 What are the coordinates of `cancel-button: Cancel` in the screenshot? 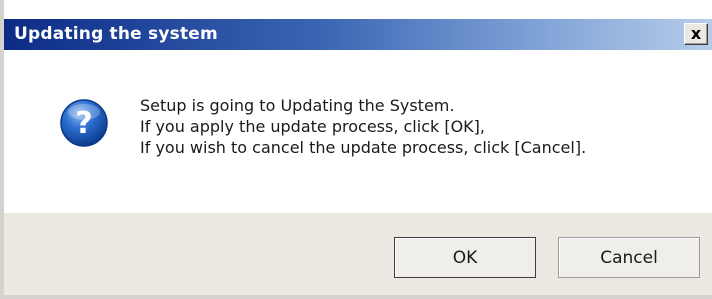 It's located at (629, 257).